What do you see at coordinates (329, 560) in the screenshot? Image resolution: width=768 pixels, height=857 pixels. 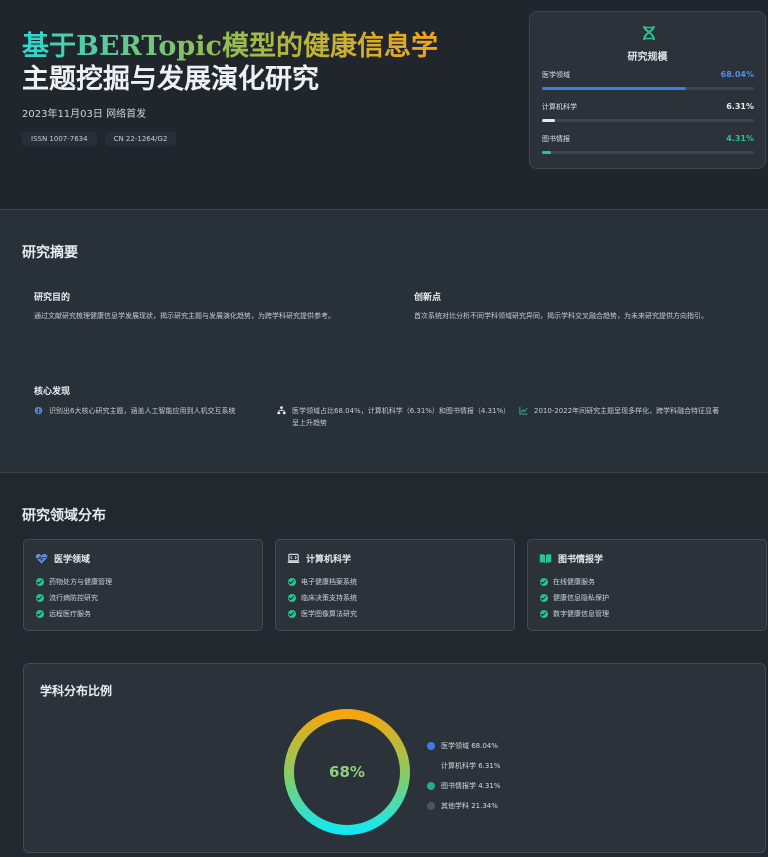 I see `domain-card-title: 计算机科学` at bounding box center [329, 560].